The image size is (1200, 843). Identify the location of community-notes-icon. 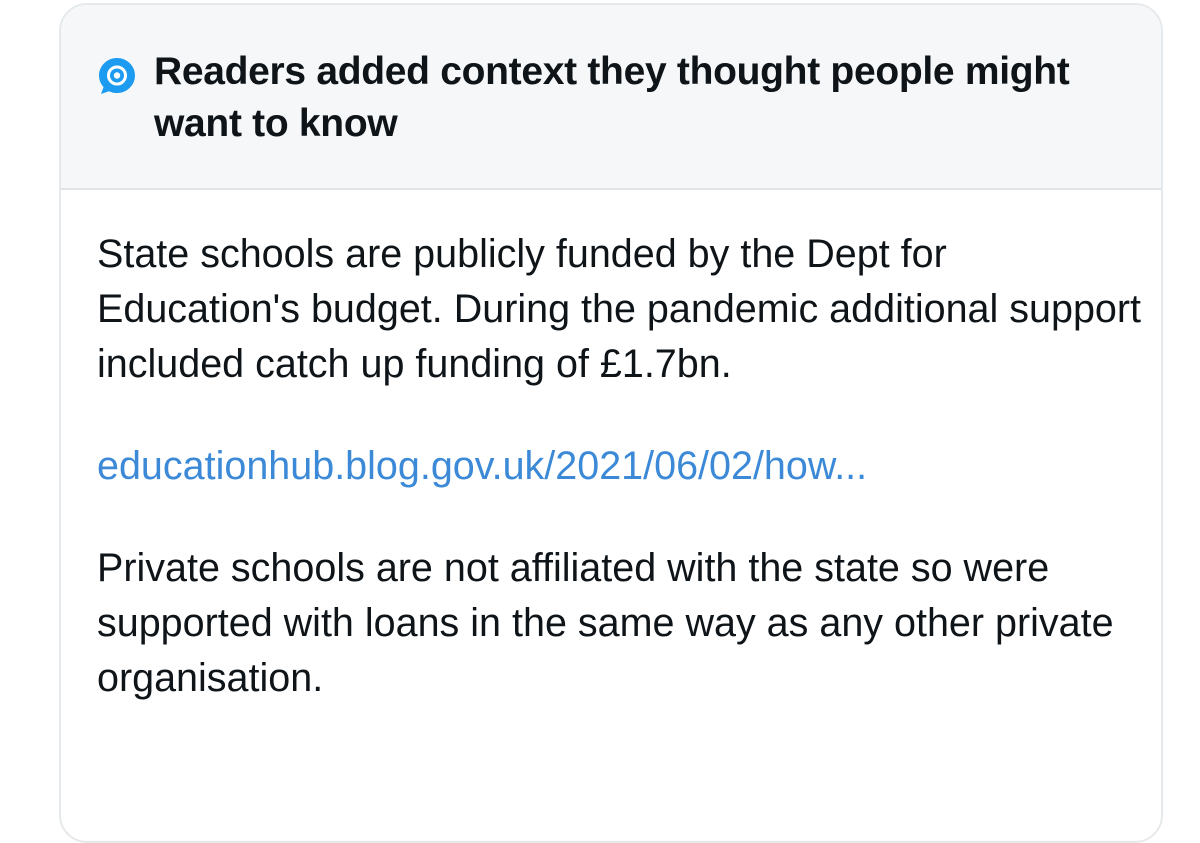
(117, 76).